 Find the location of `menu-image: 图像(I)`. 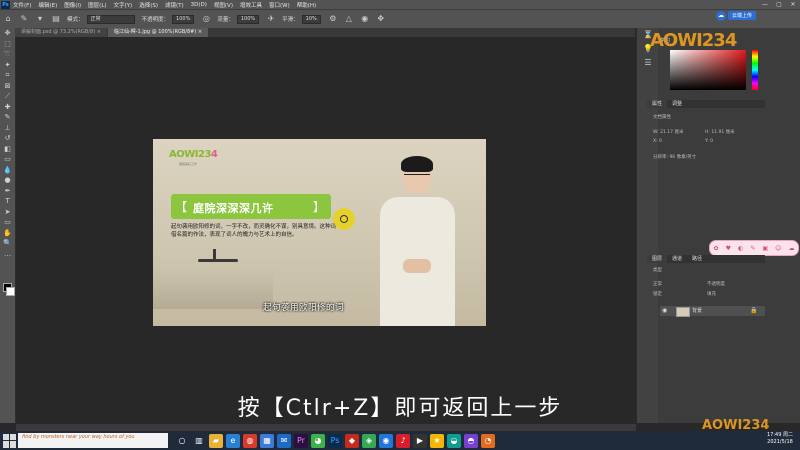

menu-image: 图像(I) is located at coordinates (72, 5).